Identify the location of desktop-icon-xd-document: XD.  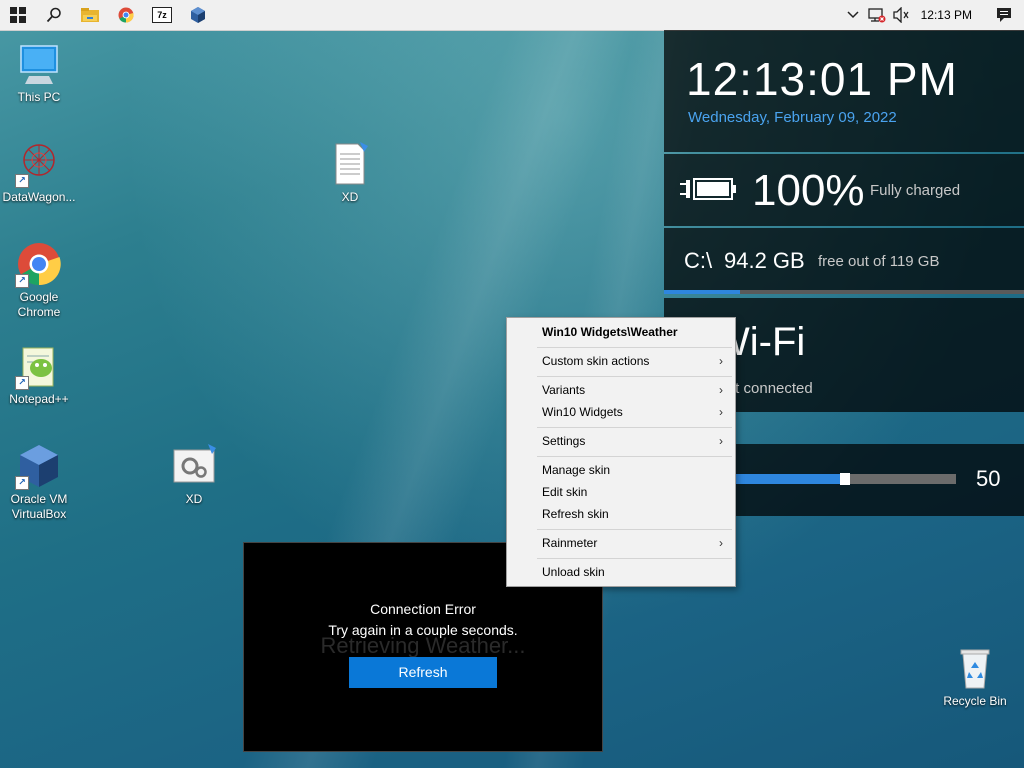
(350, 172).